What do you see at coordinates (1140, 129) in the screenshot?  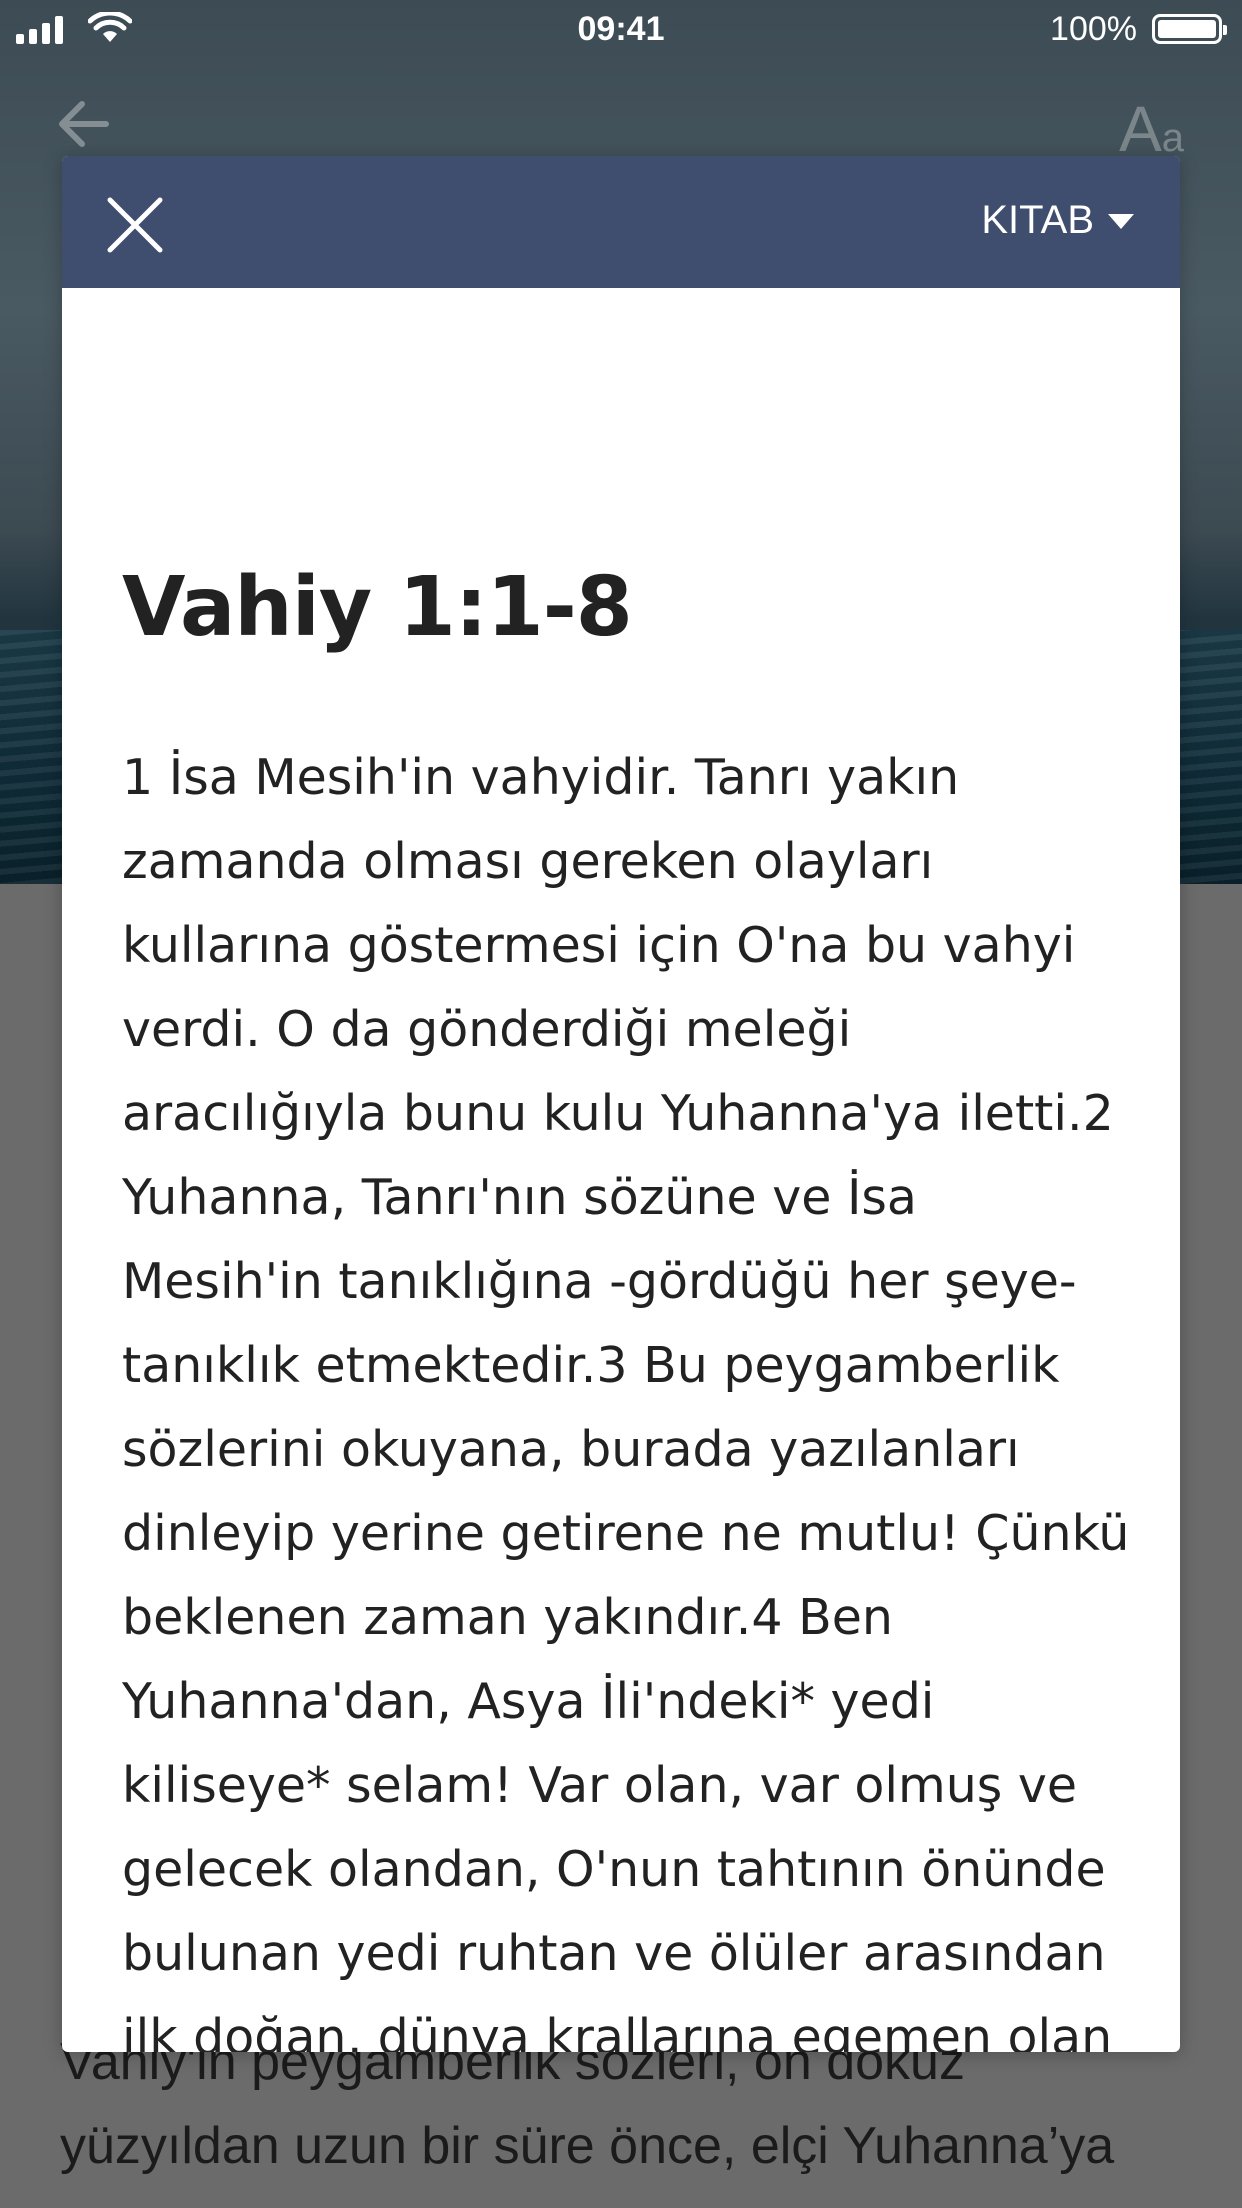 I see `font-icon-big: A` at bounding box center [1140, 129].